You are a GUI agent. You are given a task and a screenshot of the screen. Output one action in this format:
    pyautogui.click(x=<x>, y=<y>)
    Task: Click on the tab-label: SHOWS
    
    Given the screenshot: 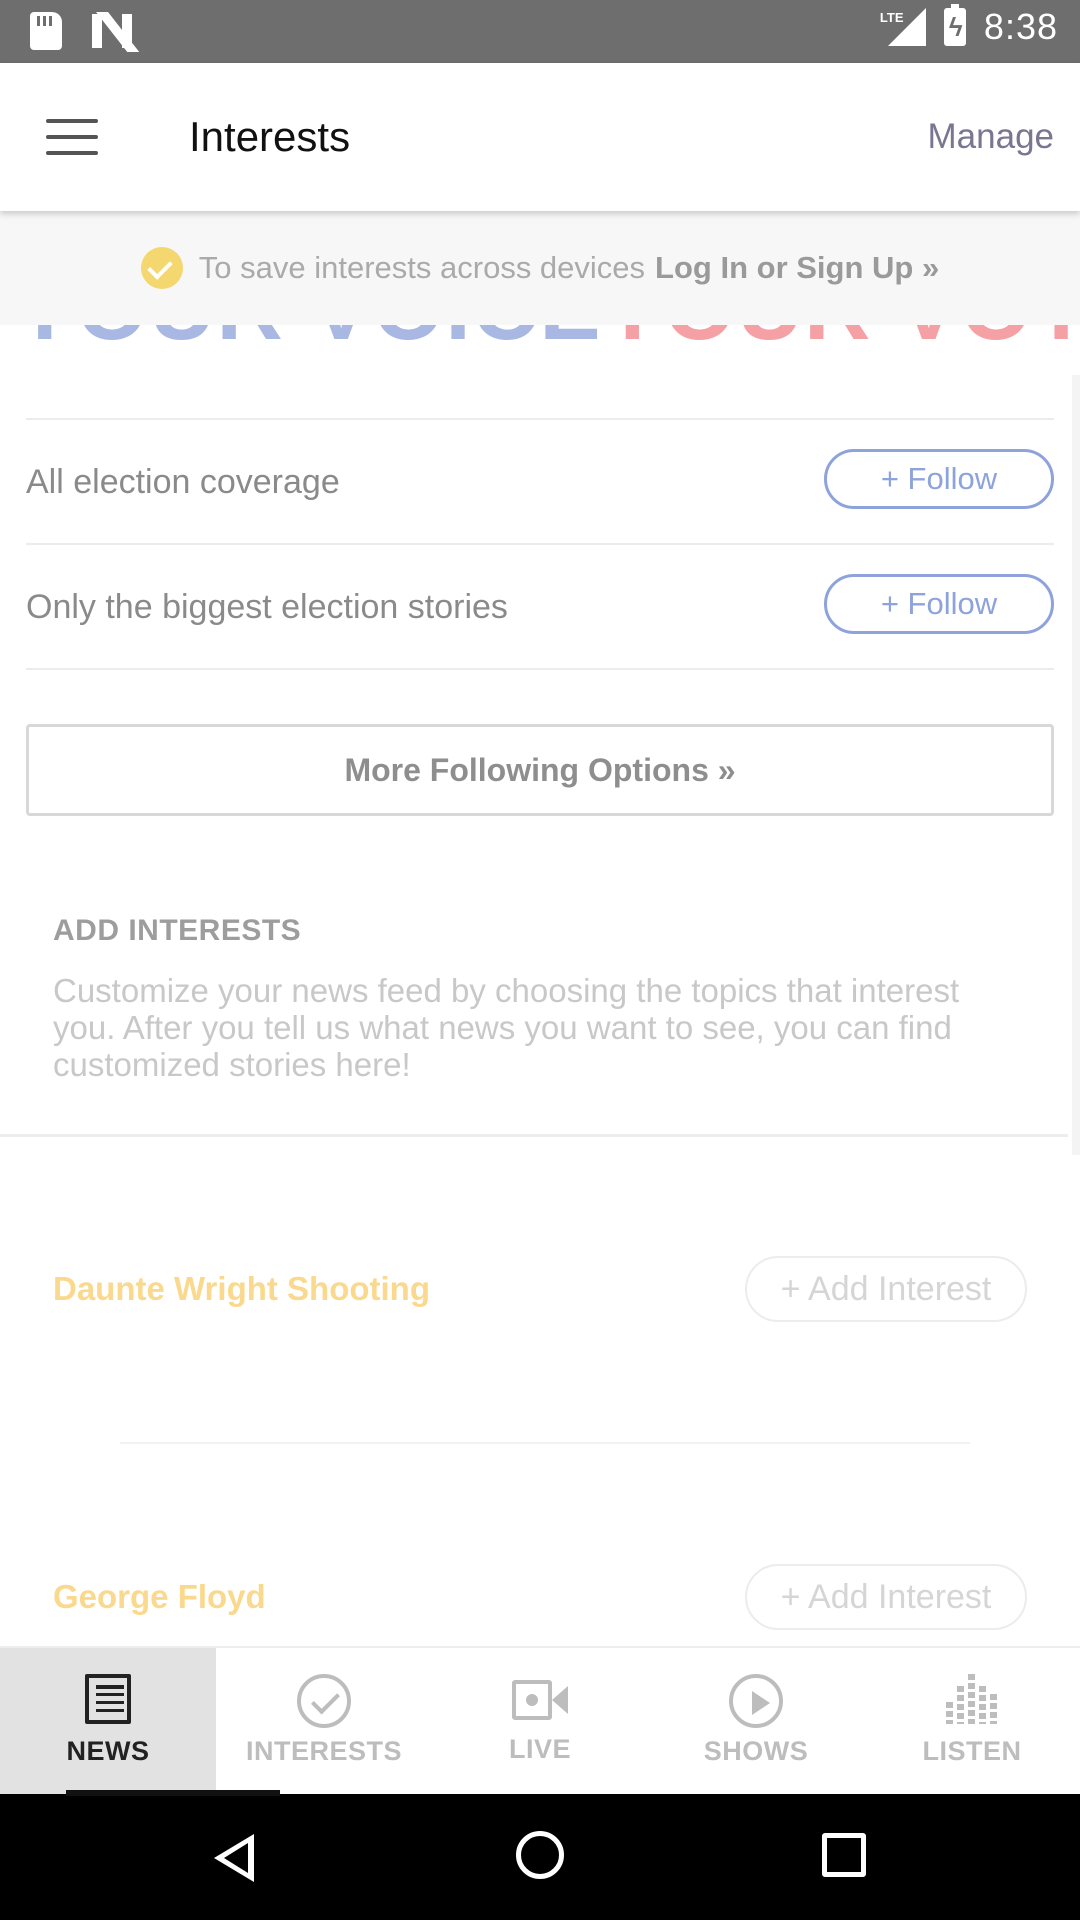 What is the action you would take?
    pyautogui.click(x=756, y=1751)
    